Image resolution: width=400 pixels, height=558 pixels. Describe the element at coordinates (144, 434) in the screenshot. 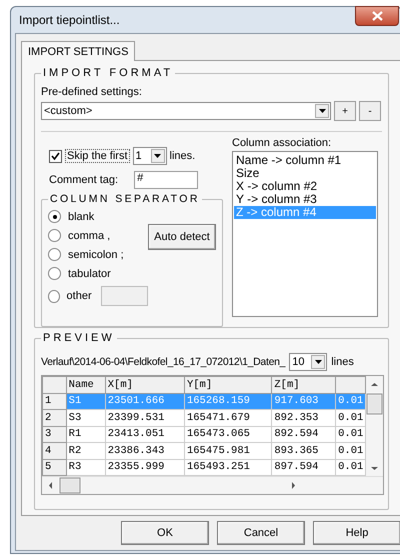

I see `table-cell: 23413.051` at that location.